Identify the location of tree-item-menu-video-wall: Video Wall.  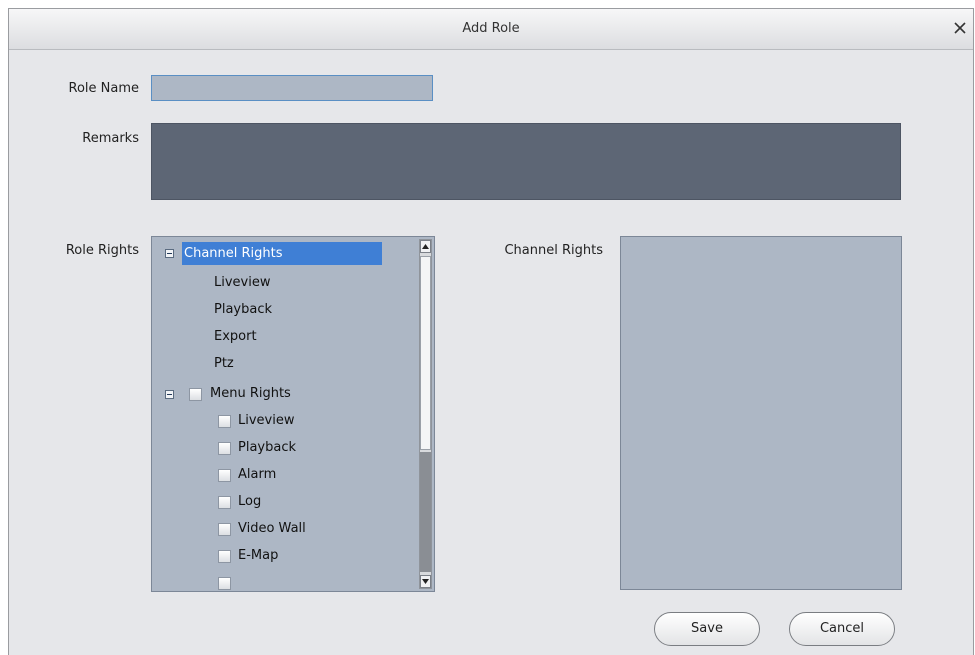
(272, 529).